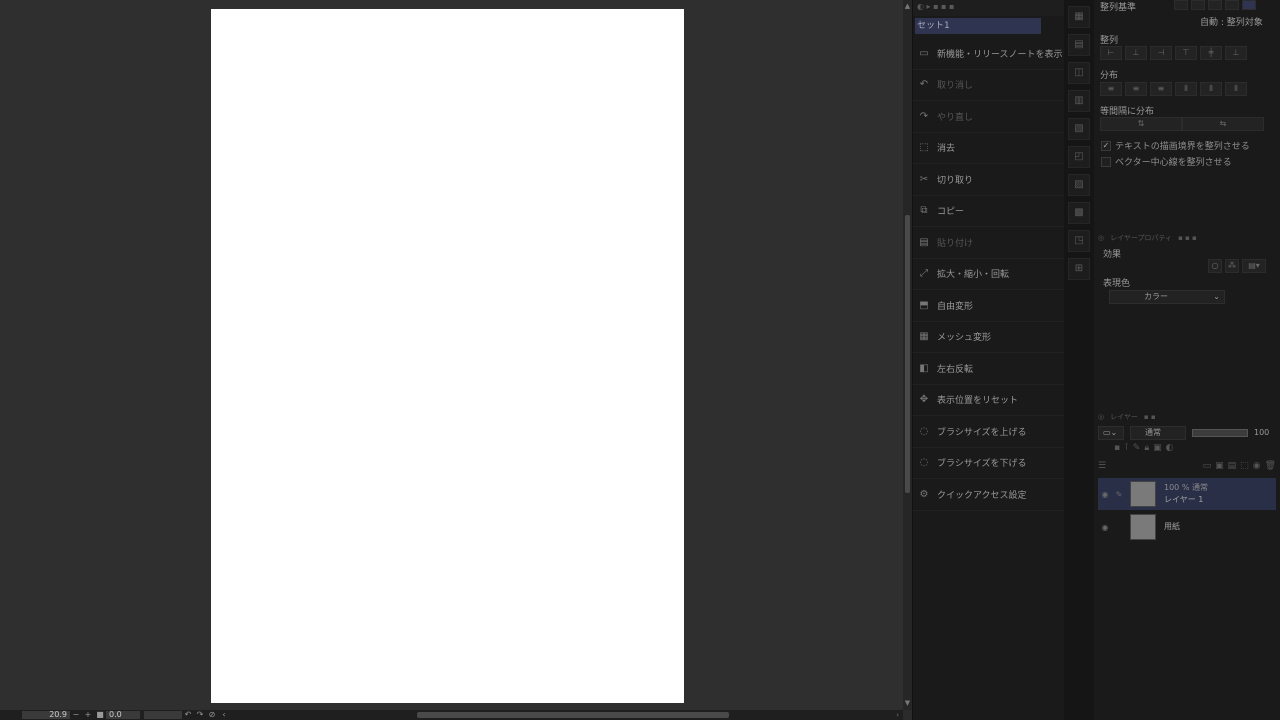  Describe the element at coordinates (1106, 145) in the screenshot. I see `checkmark-icon: ✓` at that location.